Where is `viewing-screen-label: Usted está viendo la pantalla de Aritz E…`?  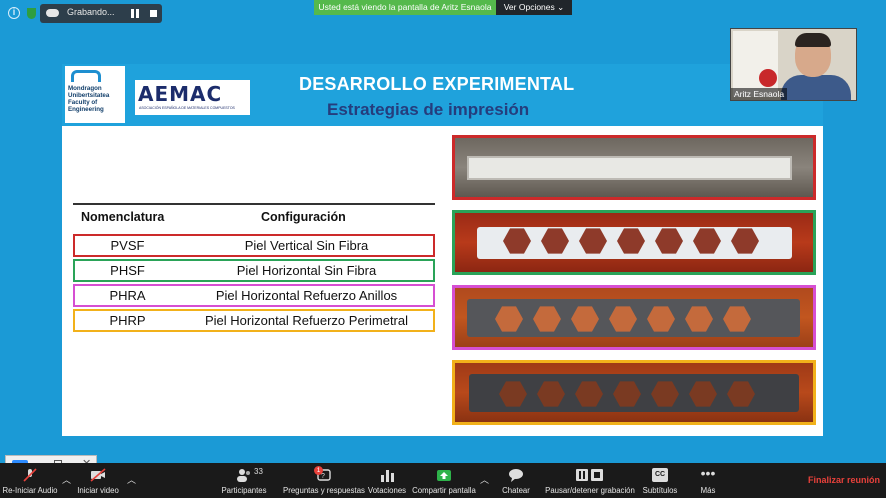
viewing-screen-label: Usted está viendo la pantalla de Aritz E… is located at coordinates (405, 7).